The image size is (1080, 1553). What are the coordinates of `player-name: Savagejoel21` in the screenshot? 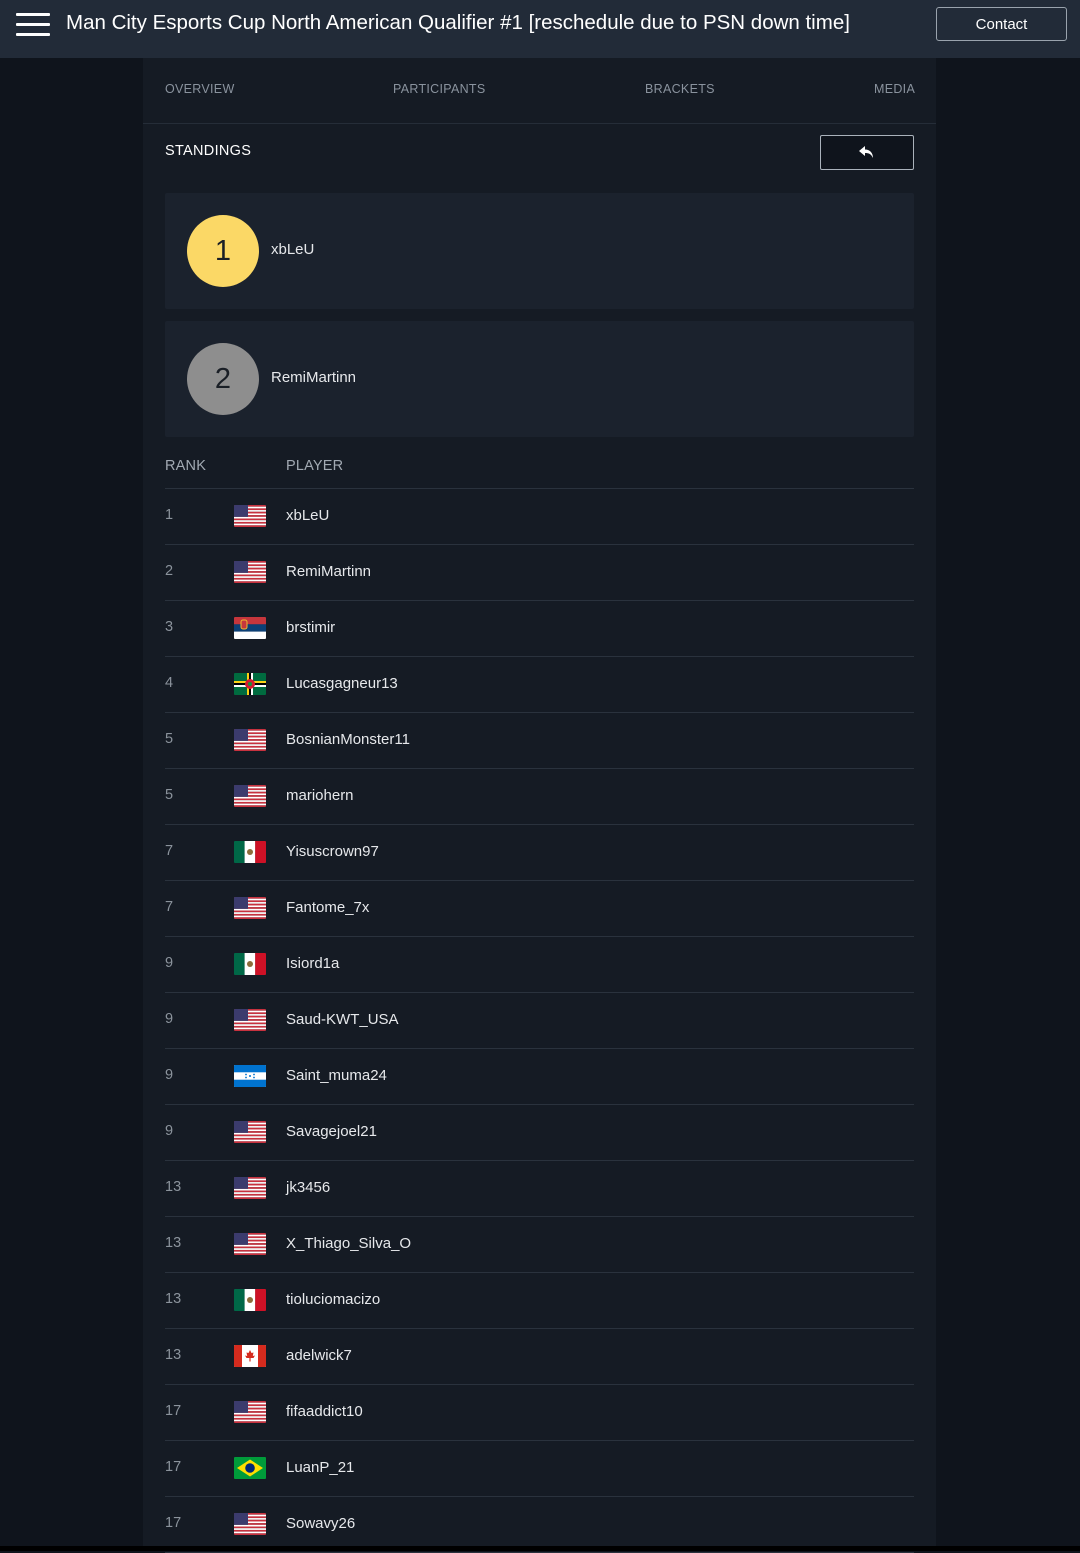 It's located at (331, 1131).